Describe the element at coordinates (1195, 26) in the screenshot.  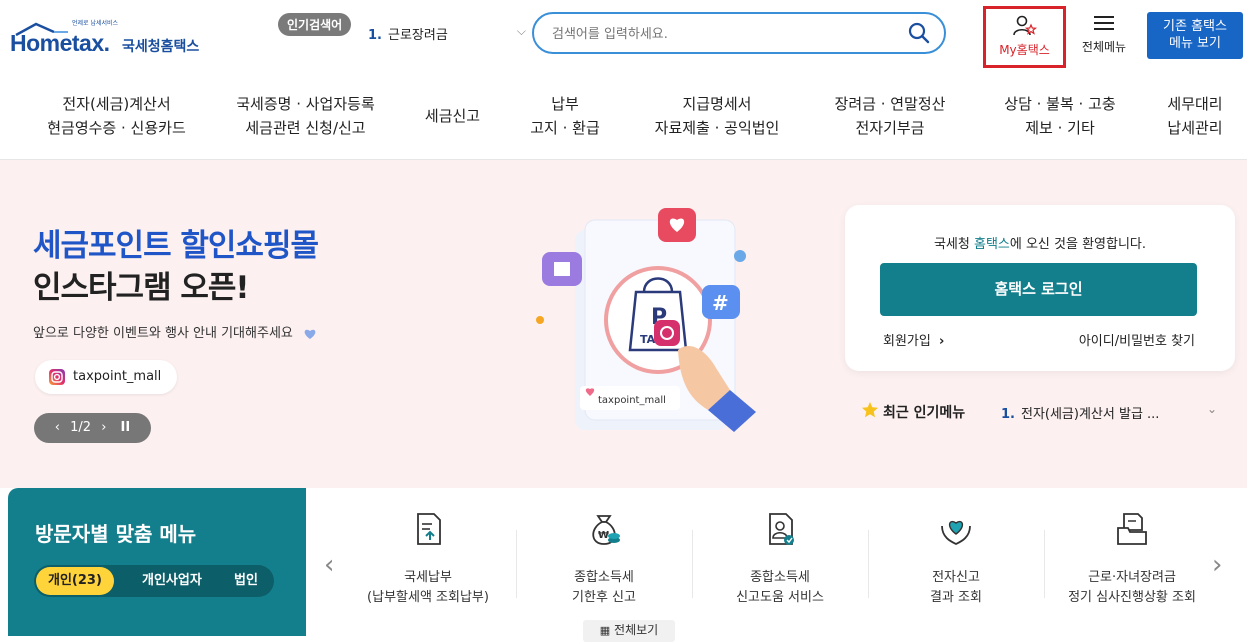
I see `old-menu-line1: 기존 홈택스` at that location.